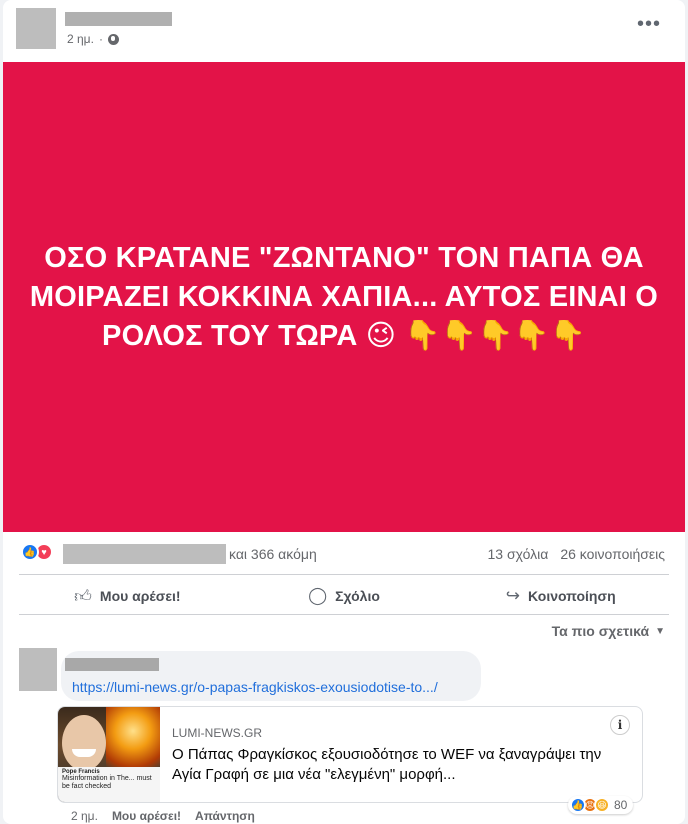  I want to click on post-time: 2 ημ., so click(80, 39).